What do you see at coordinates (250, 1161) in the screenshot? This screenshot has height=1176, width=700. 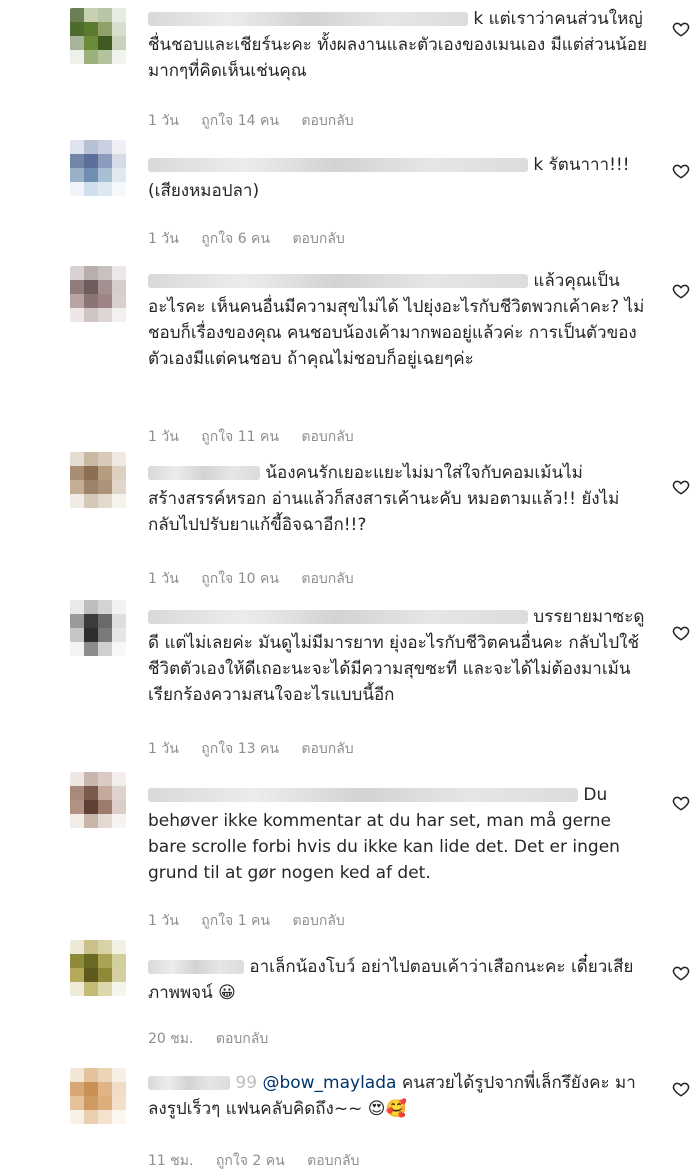 I see `like-count: ถูกใจ 2 คน` at bounding box center [250, 1161].